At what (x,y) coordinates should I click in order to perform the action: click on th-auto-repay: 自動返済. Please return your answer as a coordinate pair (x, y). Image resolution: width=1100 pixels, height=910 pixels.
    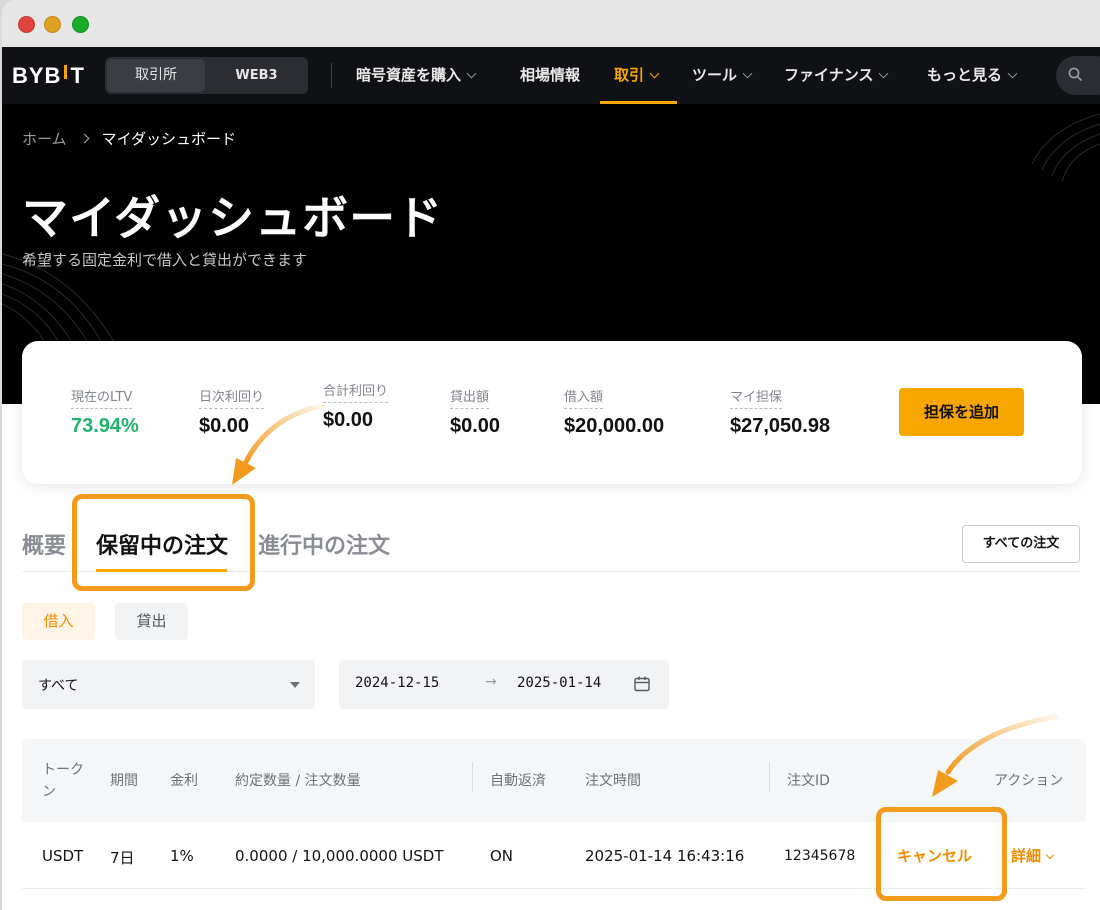
    Looking at the image, I should click on (509, 777).